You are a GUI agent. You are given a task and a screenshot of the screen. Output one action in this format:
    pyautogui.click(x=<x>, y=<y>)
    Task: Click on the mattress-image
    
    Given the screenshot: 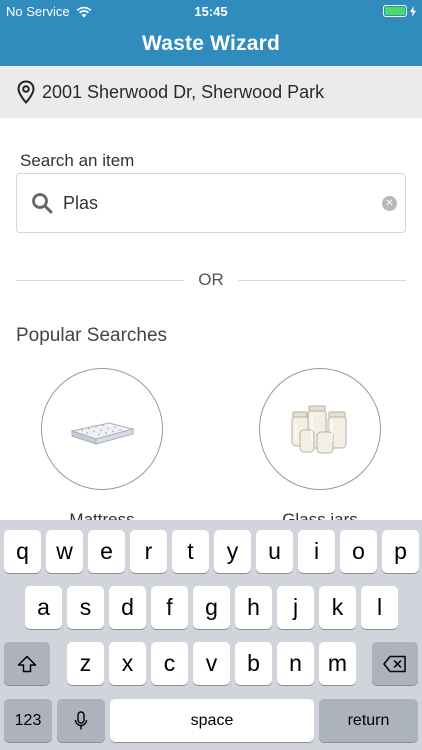 What is the action you would take?
    pyautogui.click(x=102, y=429)
    